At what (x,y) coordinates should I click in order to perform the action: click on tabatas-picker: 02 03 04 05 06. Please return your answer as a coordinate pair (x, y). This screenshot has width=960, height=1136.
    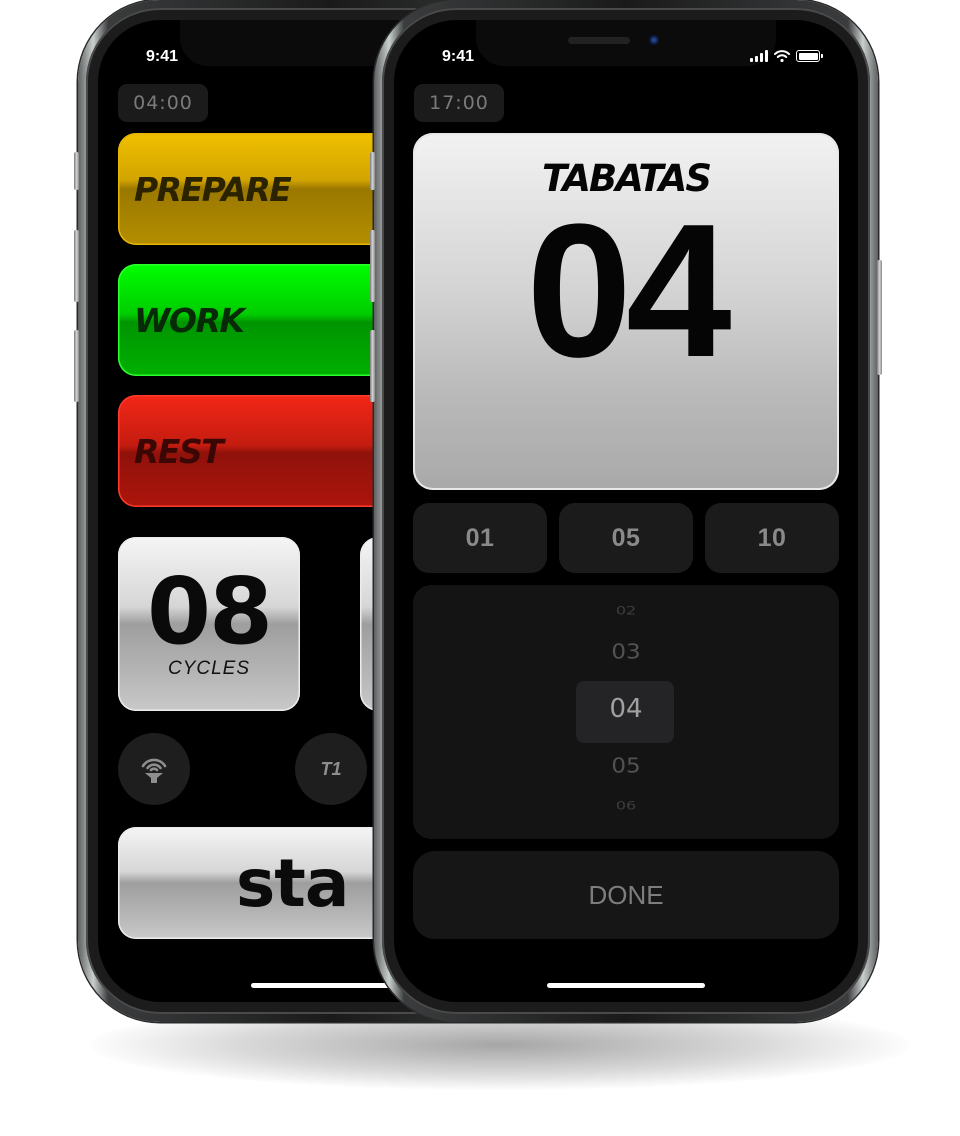
    Looking at the image, I should click on (626, 712).